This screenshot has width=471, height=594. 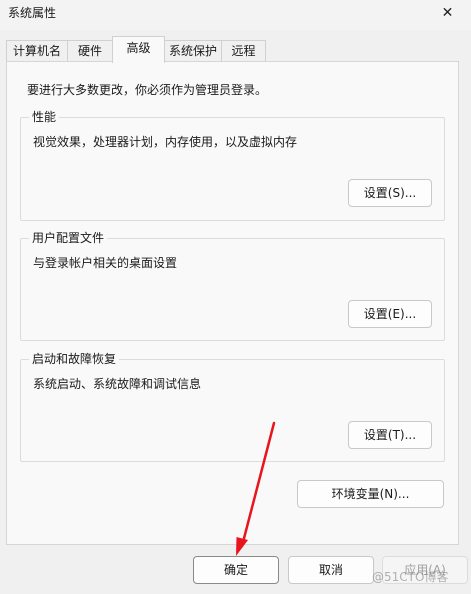 I want to click on title-bar: 系统属性 ✕, so click(x=235, y=15).